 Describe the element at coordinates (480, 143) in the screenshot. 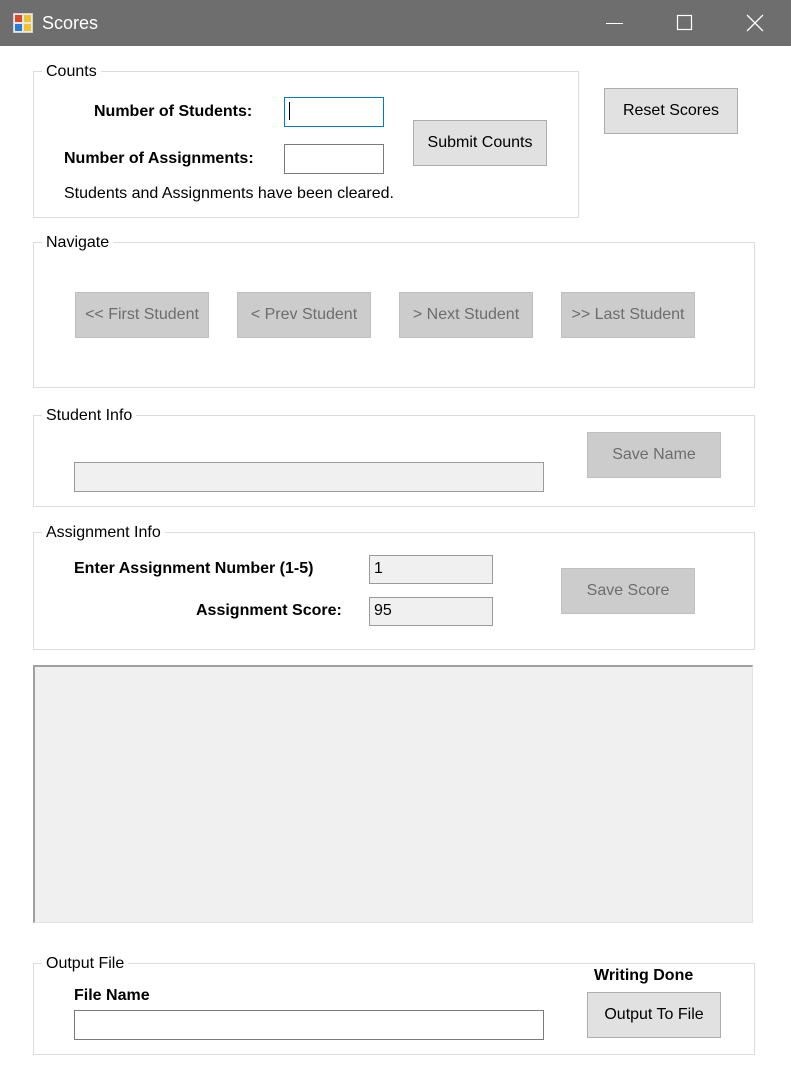

I see `submit-counts-button: Submit Counts` at that location.